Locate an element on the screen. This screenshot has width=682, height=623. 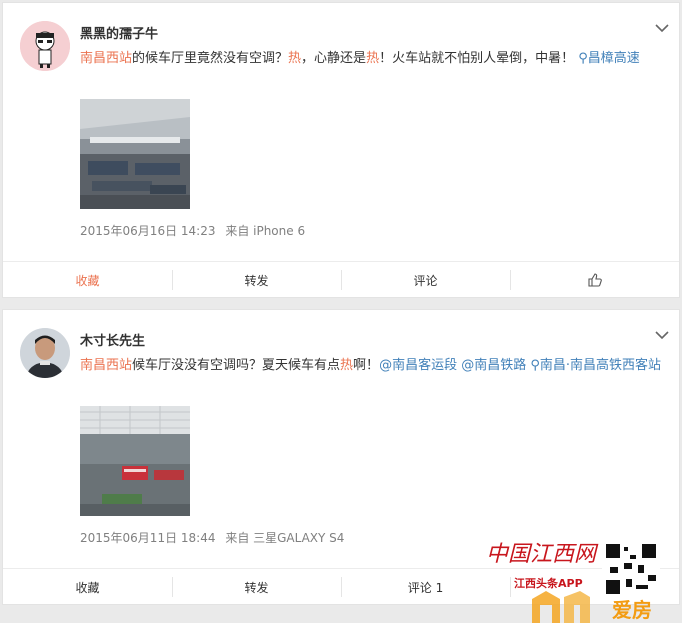
mention-link: ⚲南昌·南昌高铁西客站 is located at coordinates (595, 365).